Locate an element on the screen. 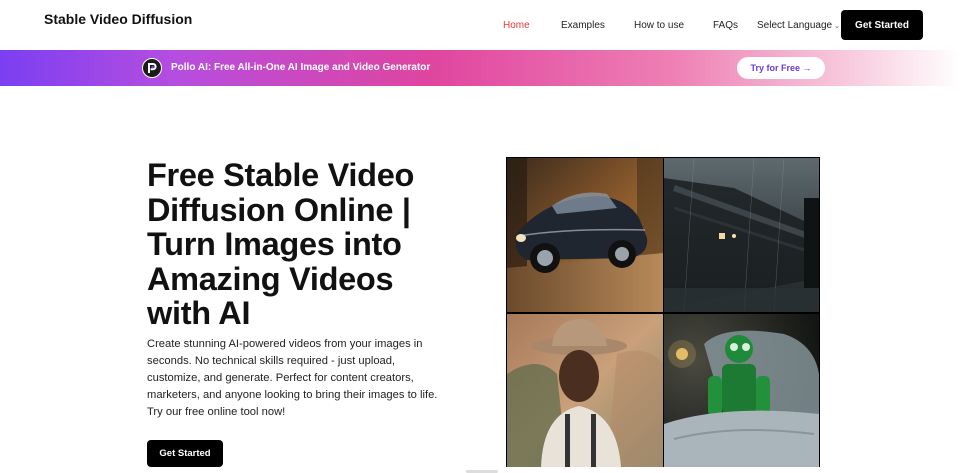 The height and width of the screenshot is (473, 960). chevron-down-icon: ⌄ is located at coordinates (837, 26).